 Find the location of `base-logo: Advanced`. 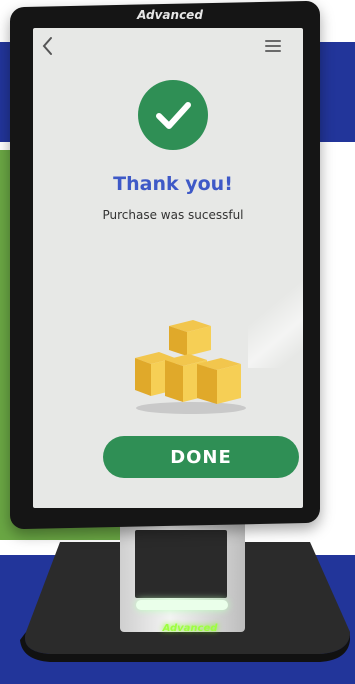

base-logo: Advanced is located at coordinates (190, 628).